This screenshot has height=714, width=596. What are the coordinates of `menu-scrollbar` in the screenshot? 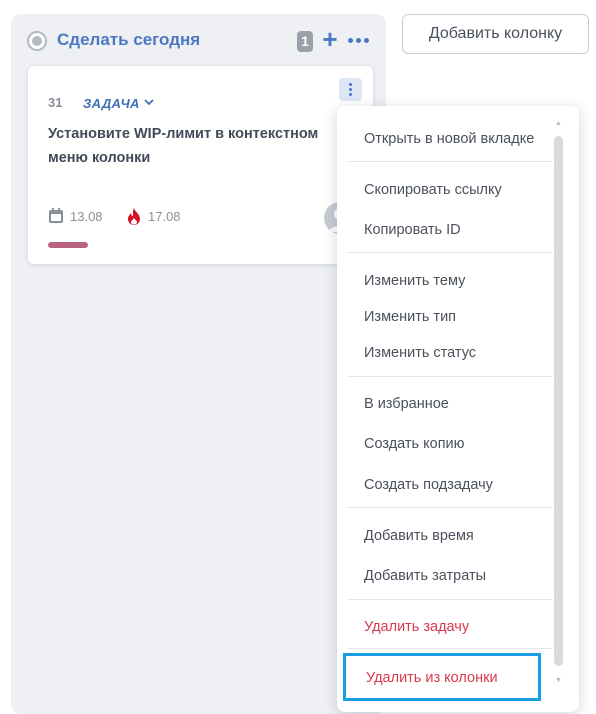 It's located at (558, 401).